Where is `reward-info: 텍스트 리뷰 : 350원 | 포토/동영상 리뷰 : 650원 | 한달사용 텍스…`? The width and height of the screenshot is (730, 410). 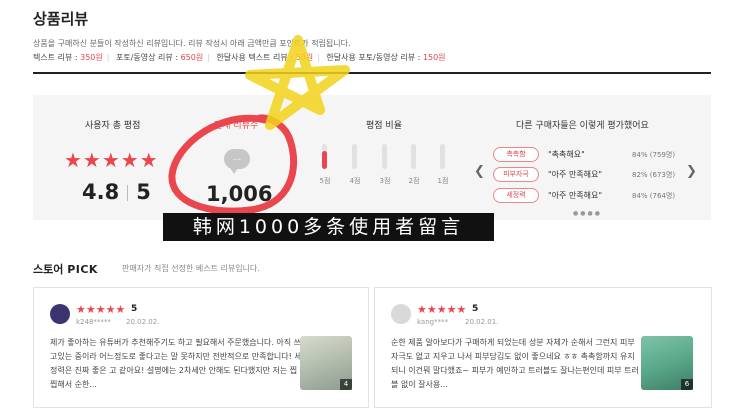 reward-info: 텍스트 리뷰 : 350원 | 포토/동영상 리뷰 : 650원 | 한달사용 텍스… is located at coordinates (239, 57).